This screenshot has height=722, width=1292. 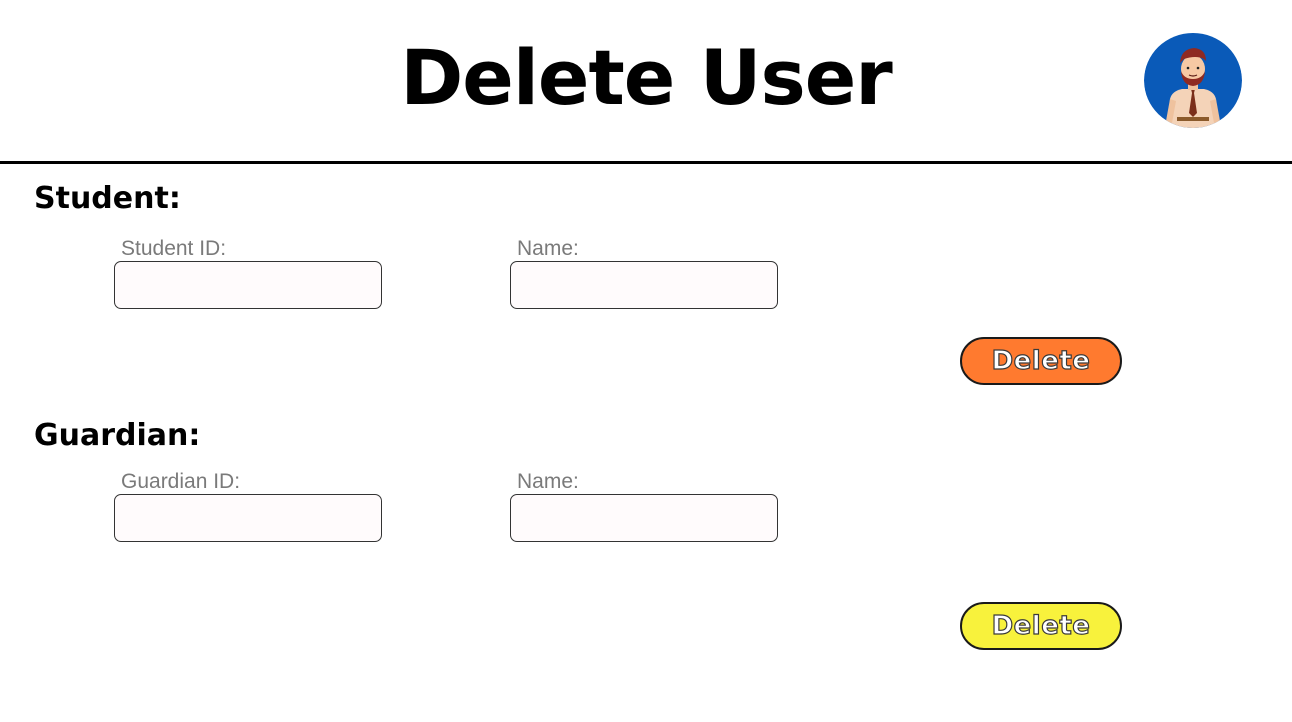 I want to click on student-name-input, so click(x=644, y=285).